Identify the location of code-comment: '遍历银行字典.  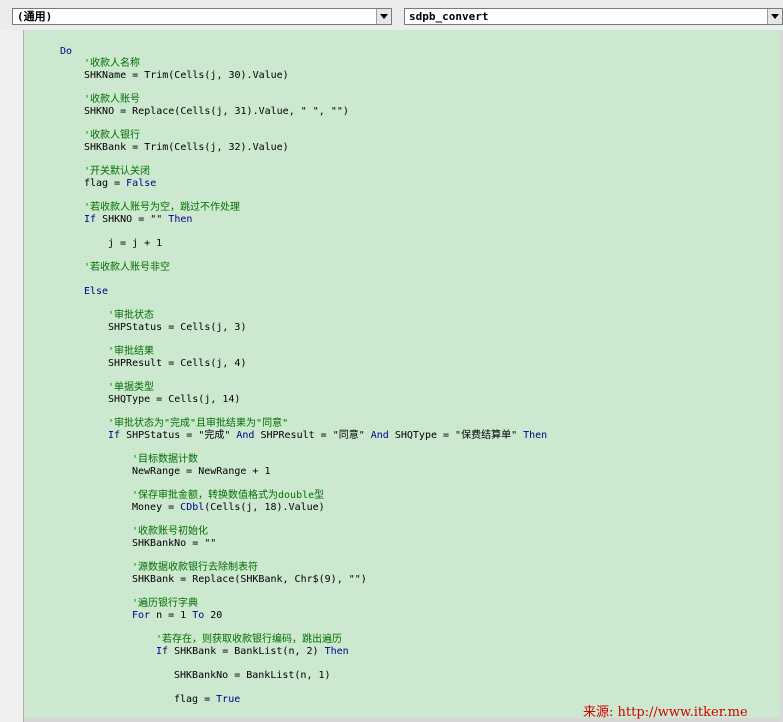
(165, 603).